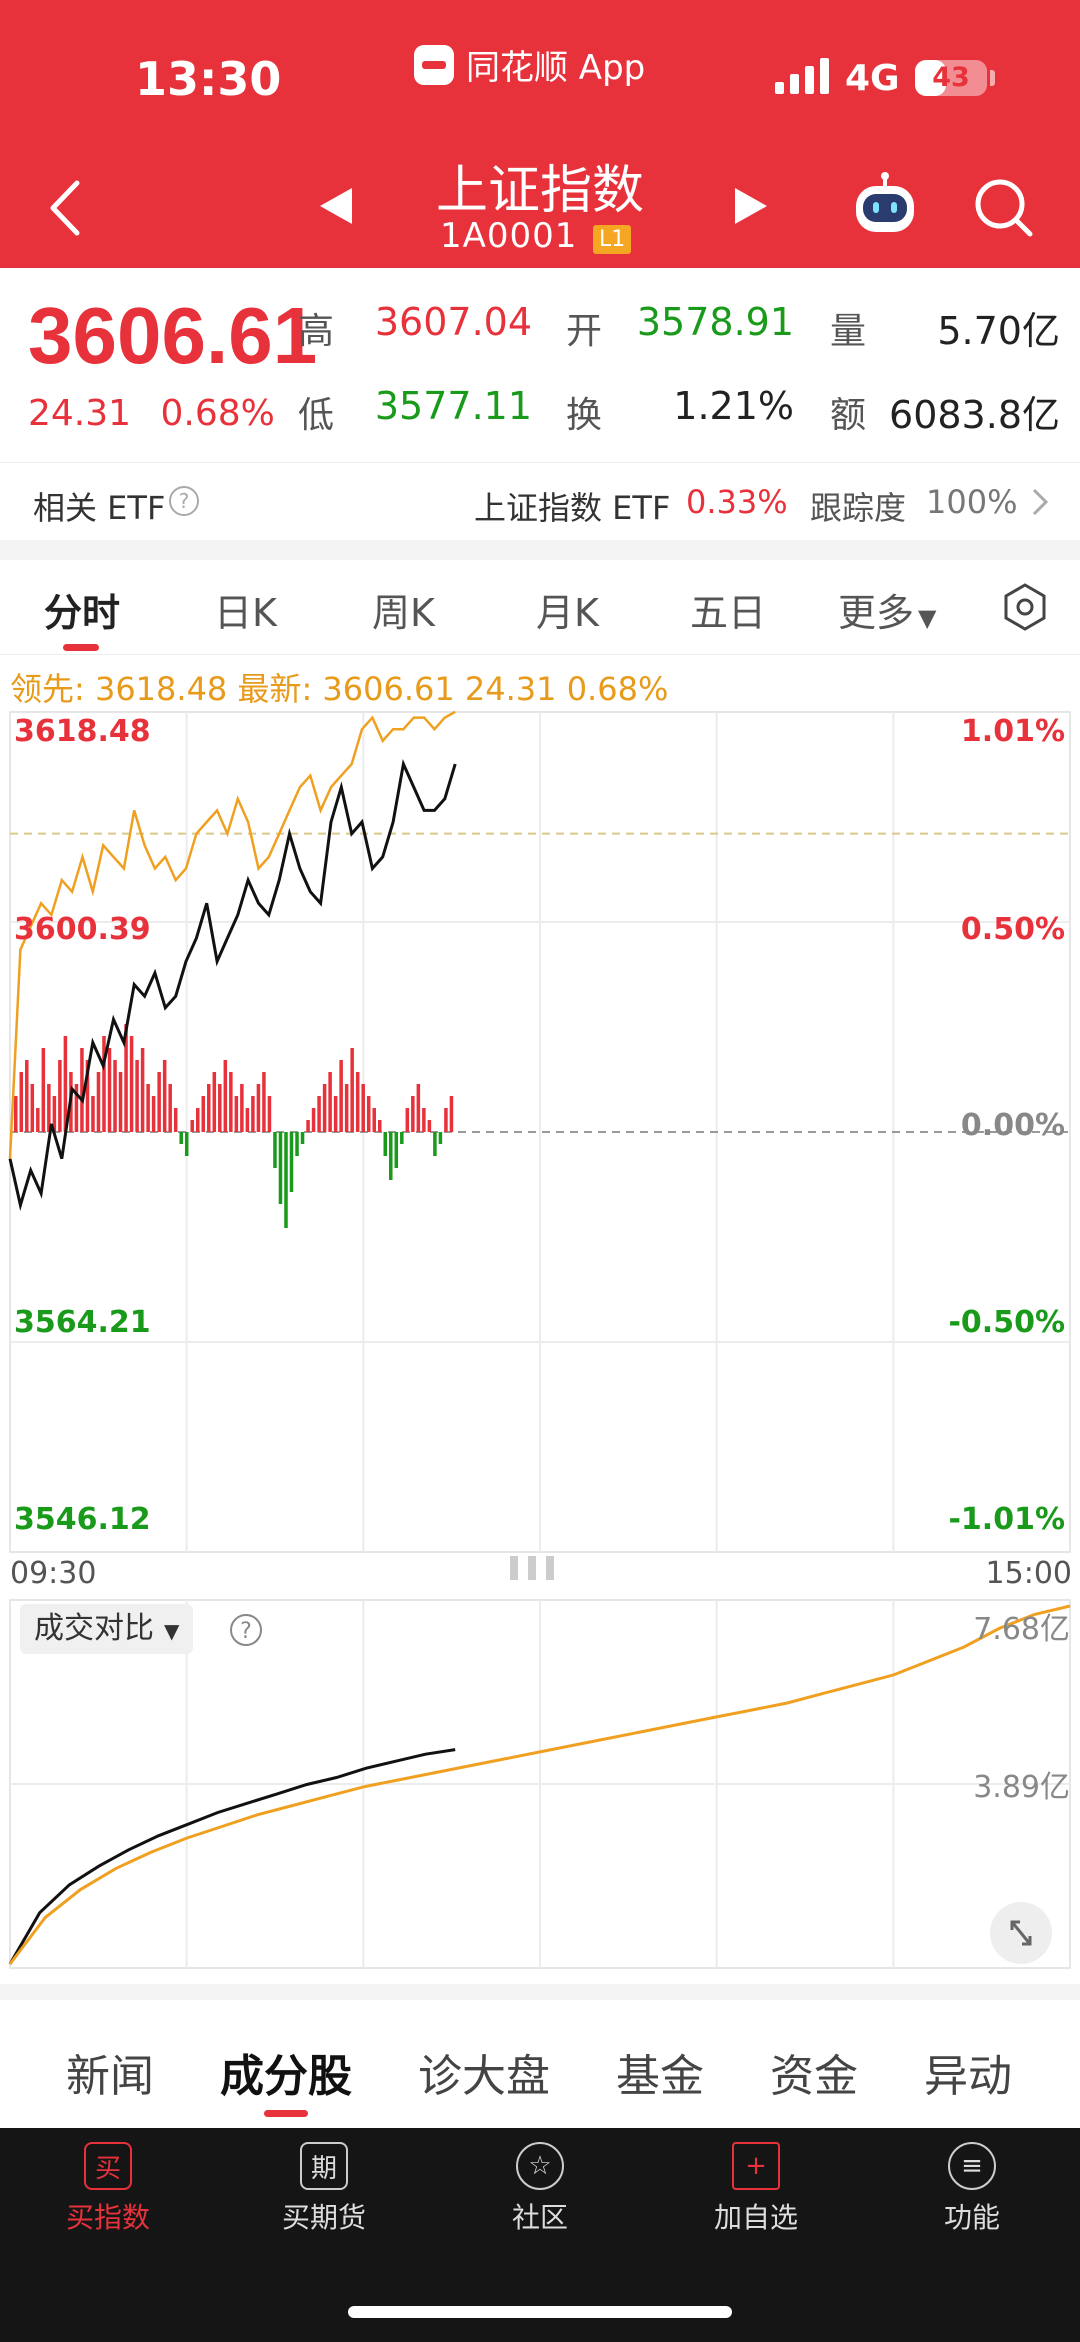  What do you see at coordinates (82, 609) in the screenshot?
I see `tab-intraday: 分时` at bounding box center [82, 609].